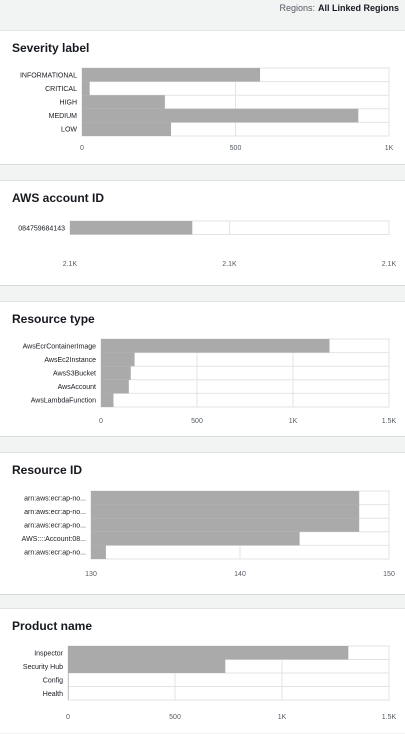 The height and width of the screenshot is (734, 405). I want to click on y-category-label: Config, so click(53, 680).